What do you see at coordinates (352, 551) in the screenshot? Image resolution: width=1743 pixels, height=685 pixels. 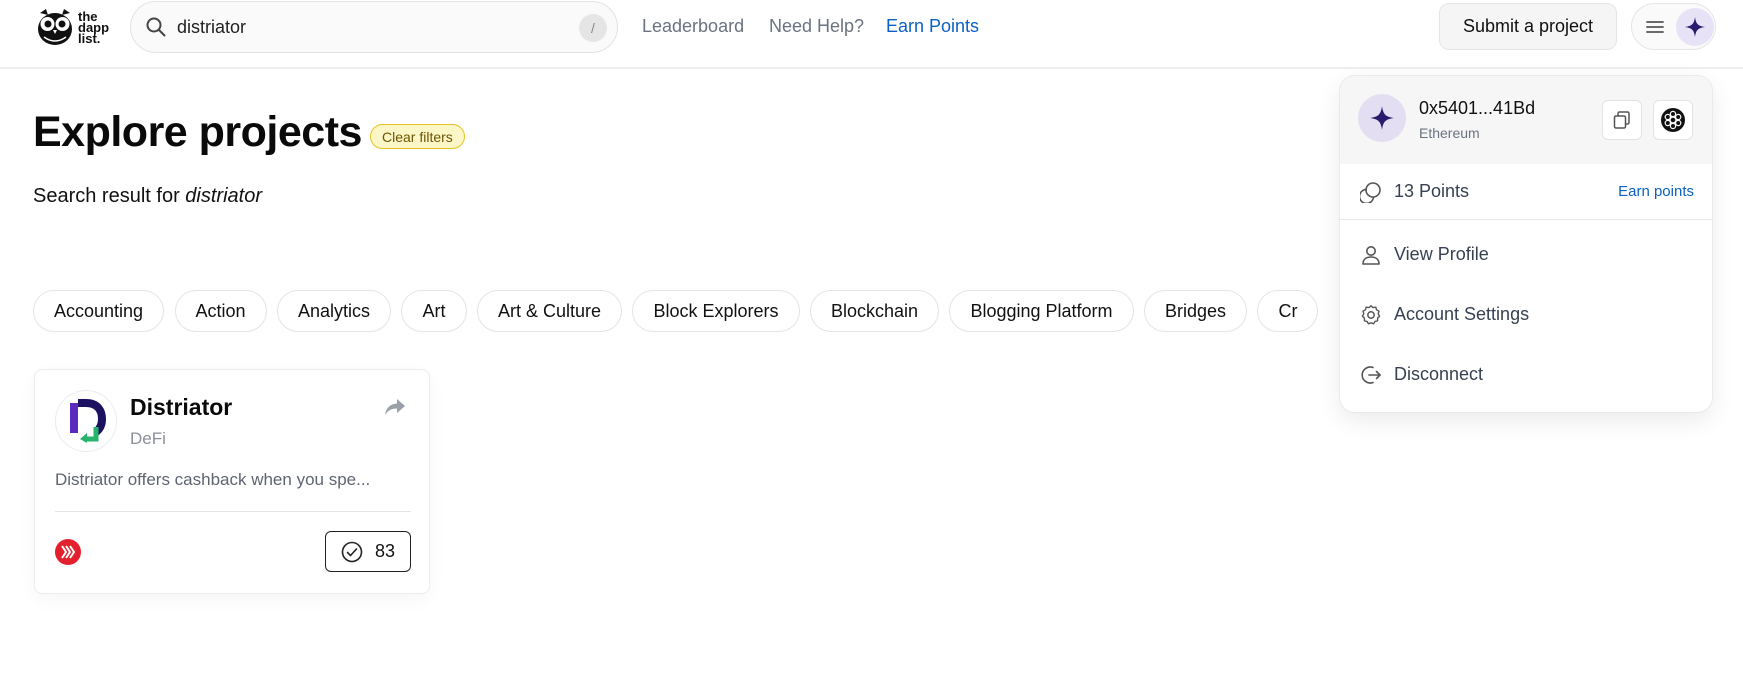 I see `check-circle-icon` at bounding box center [352, 551].